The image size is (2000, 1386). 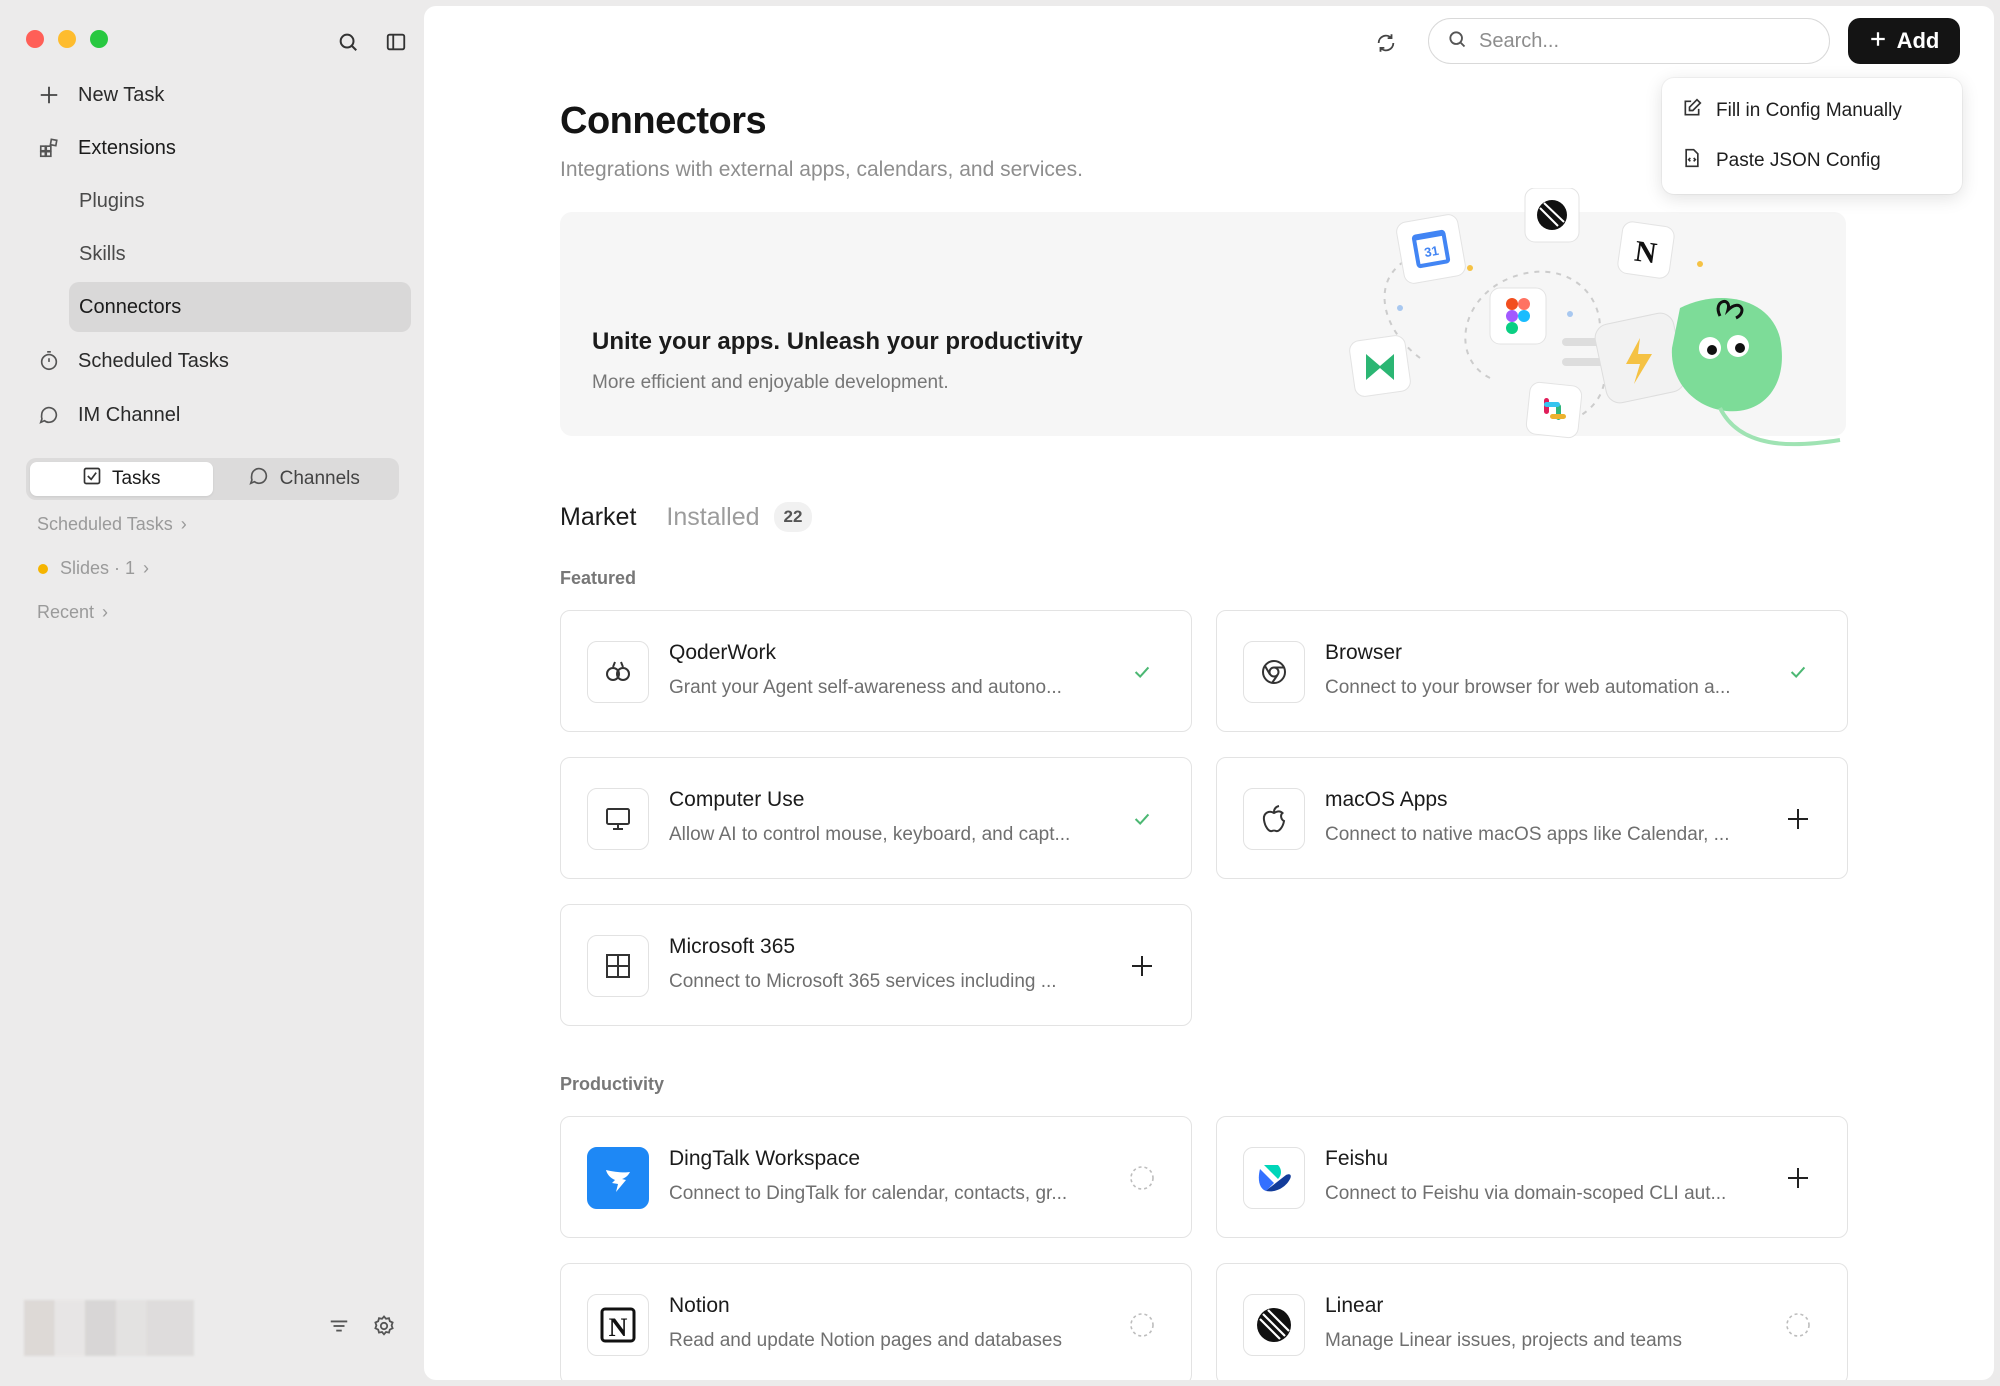 I want to click on avatar, so click(x=109, y=1328).